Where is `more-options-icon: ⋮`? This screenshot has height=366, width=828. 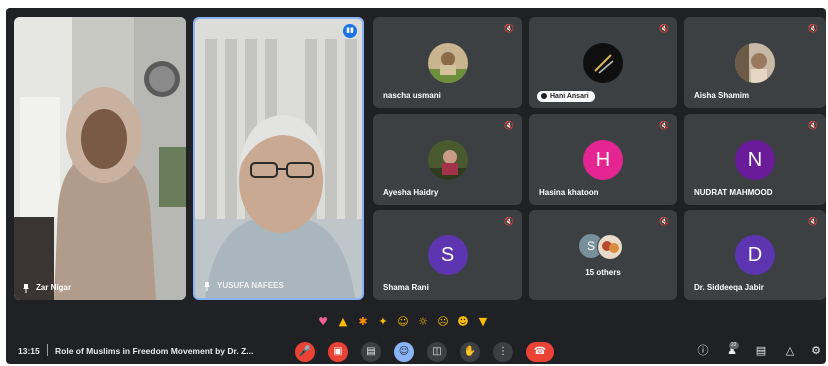 more-options-icon: ⋮ is located at coordinates (503, 352).